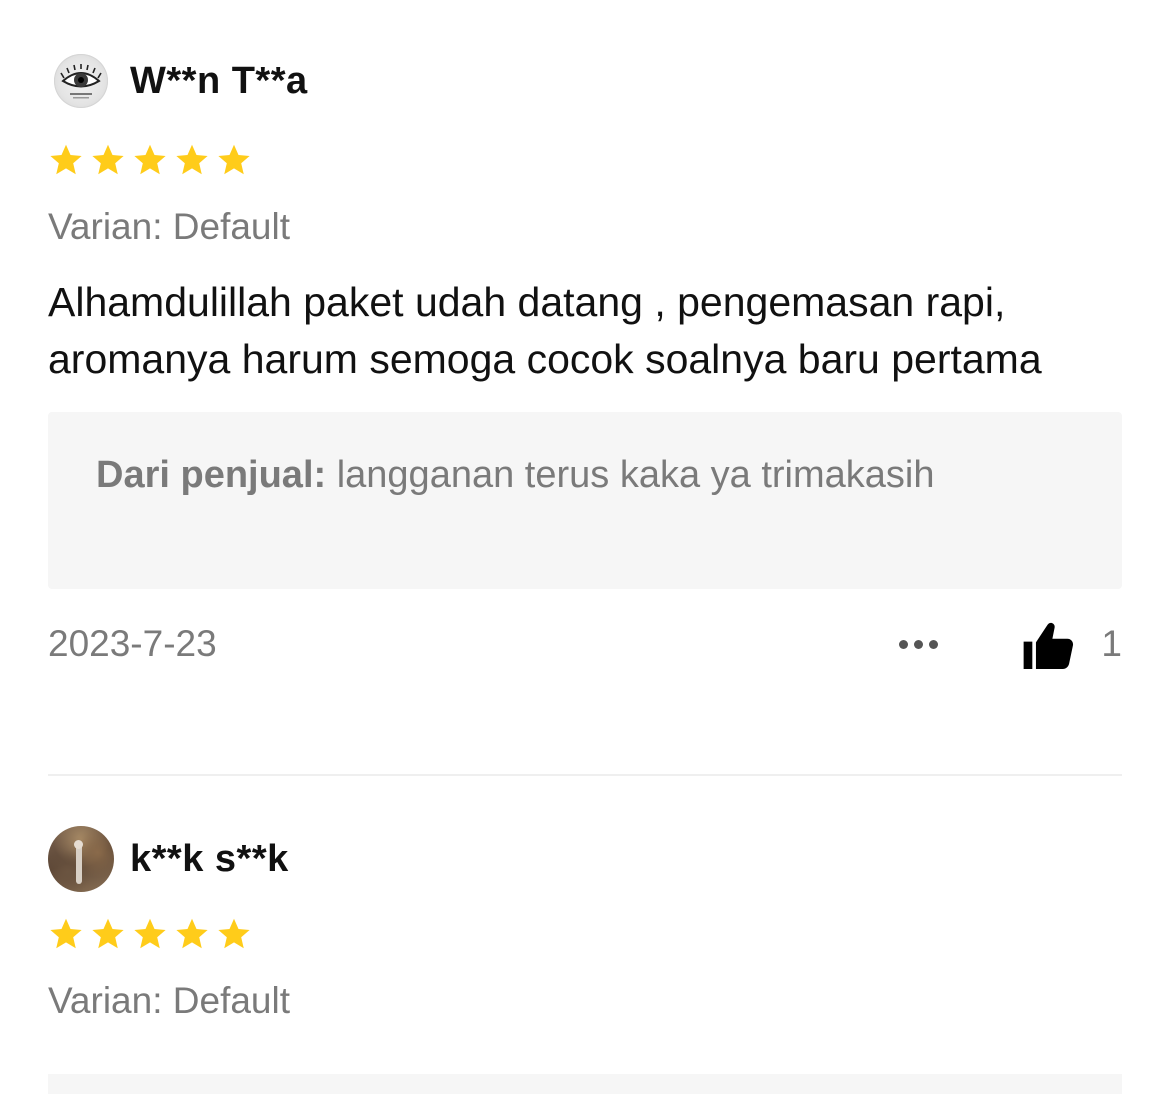  What do you see at coordinates (1049, 646) in the screenshot?
I see `thumbs-up-icon` at bounding box center [1049, 646].